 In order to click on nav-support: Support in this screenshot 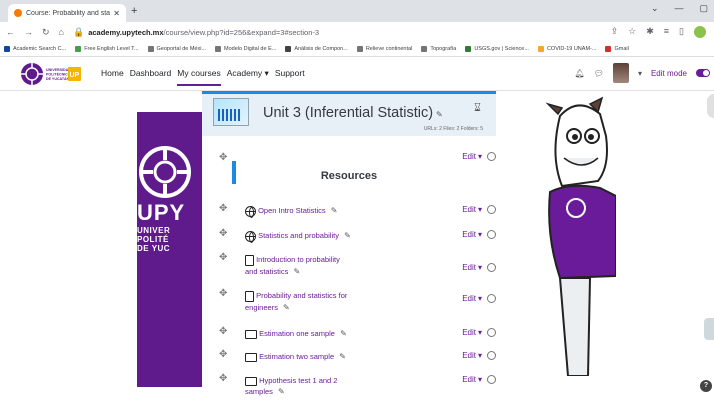, I will do `click(290, 77)`.